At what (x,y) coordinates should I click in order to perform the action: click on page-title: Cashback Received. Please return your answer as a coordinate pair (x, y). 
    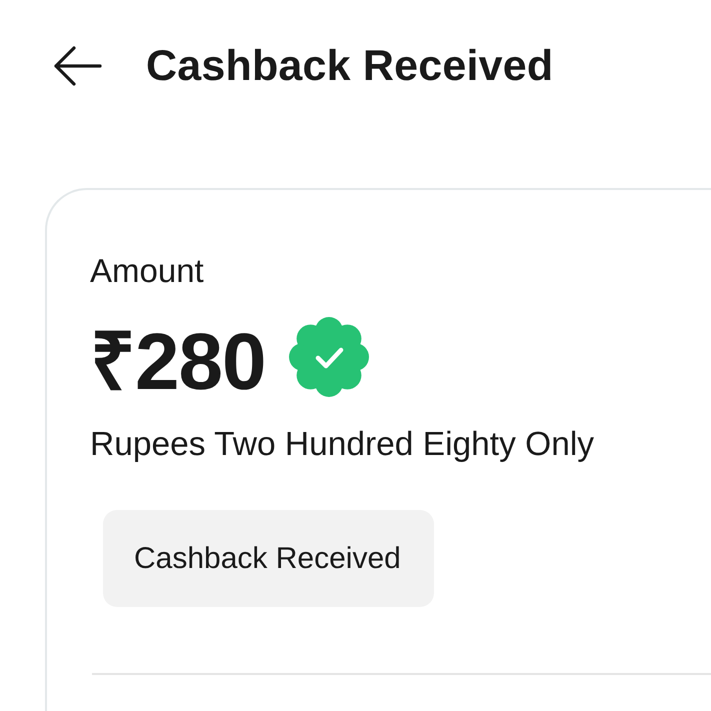
    Looking at the image, I should click on (350, 66).